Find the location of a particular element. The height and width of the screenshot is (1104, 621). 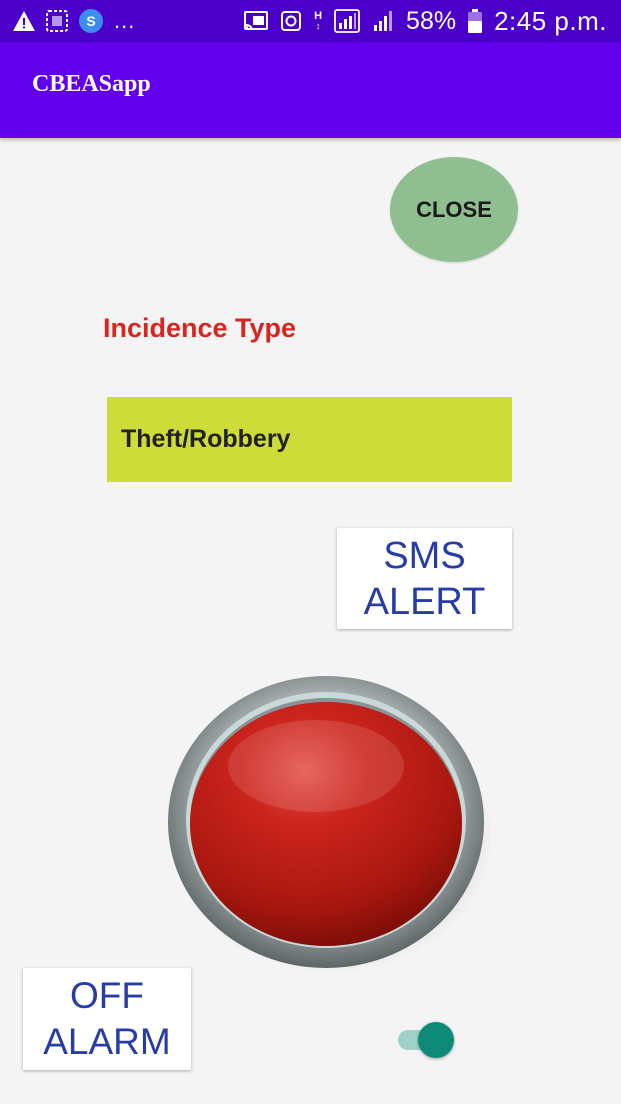

incidence-type-select: Theft/Robbery is located at coordinates (309, 439).